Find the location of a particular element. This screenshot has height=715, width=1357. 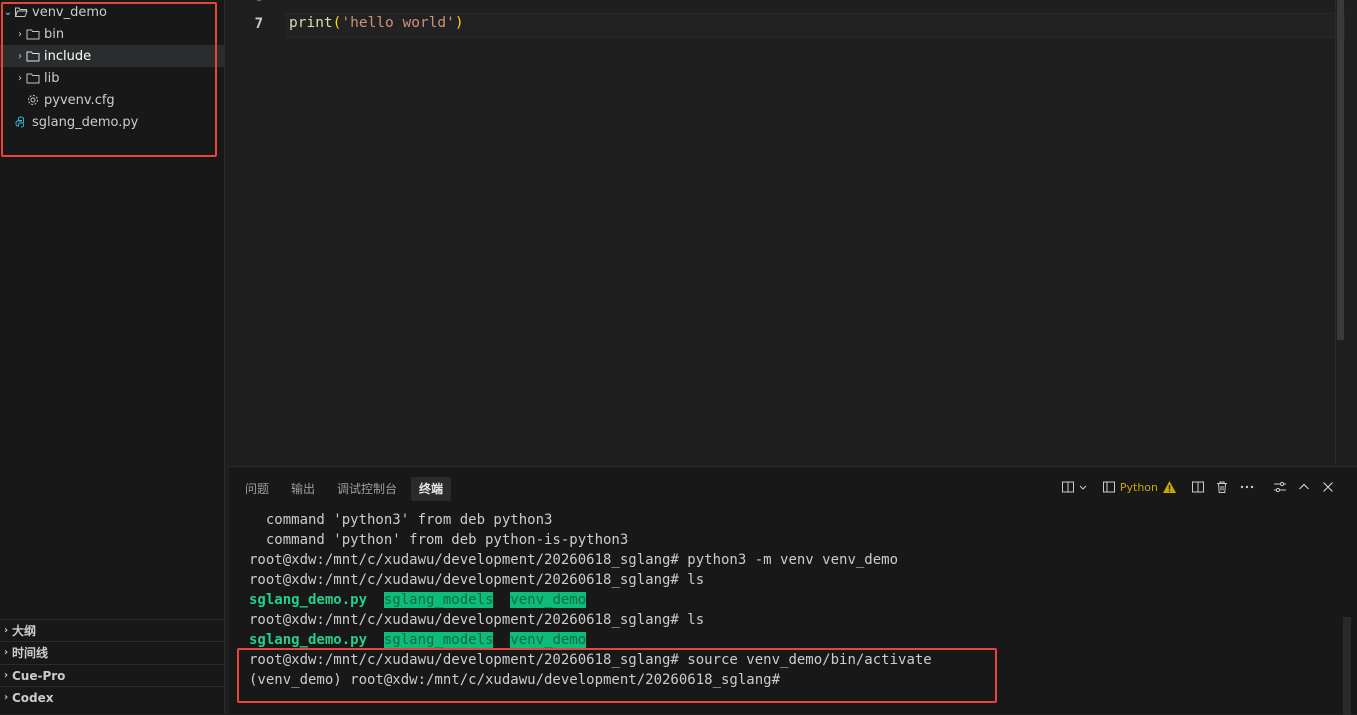

code-token-function: print is located at coordinates (311, 23).